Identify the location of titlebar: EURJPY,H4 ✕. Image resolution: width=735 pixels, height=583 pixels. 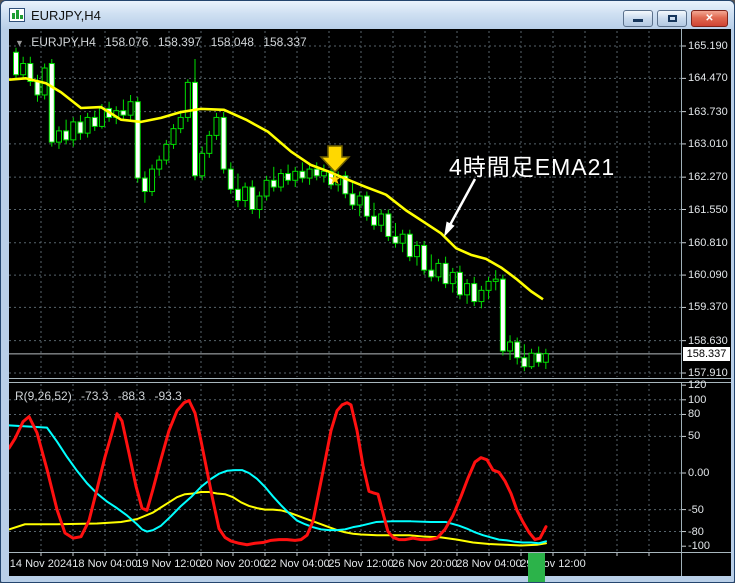
(367, 15).